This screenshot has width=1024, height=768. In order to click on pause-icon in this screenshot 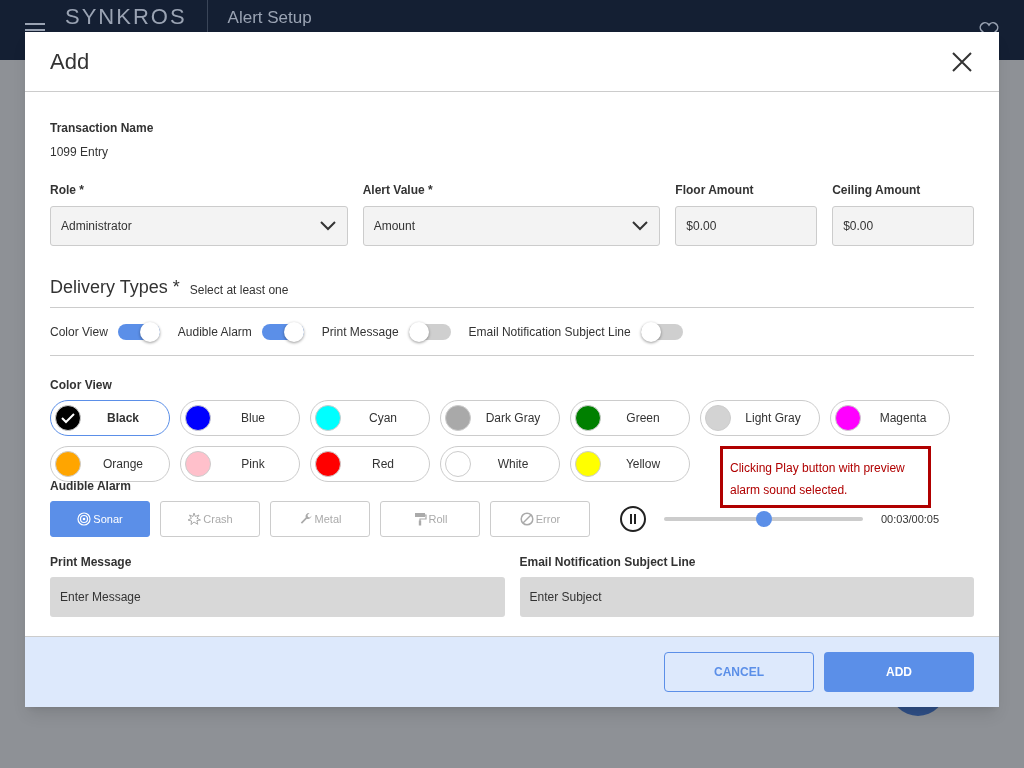, I will do `click(633, 519)`.